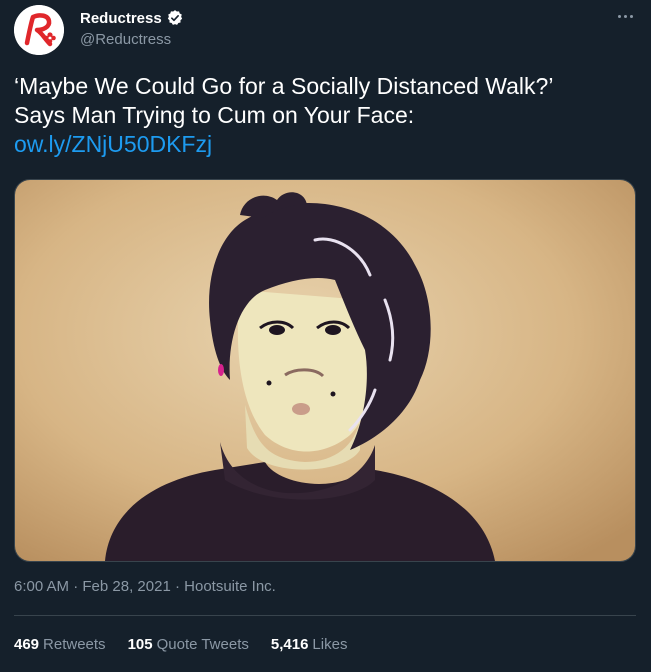 This screenshot has height=672, width=651. What do you see at coordinates (140, 644) in the screenshot?
I see `quote-tweets-count: 105` at bounding box center [140, 644].